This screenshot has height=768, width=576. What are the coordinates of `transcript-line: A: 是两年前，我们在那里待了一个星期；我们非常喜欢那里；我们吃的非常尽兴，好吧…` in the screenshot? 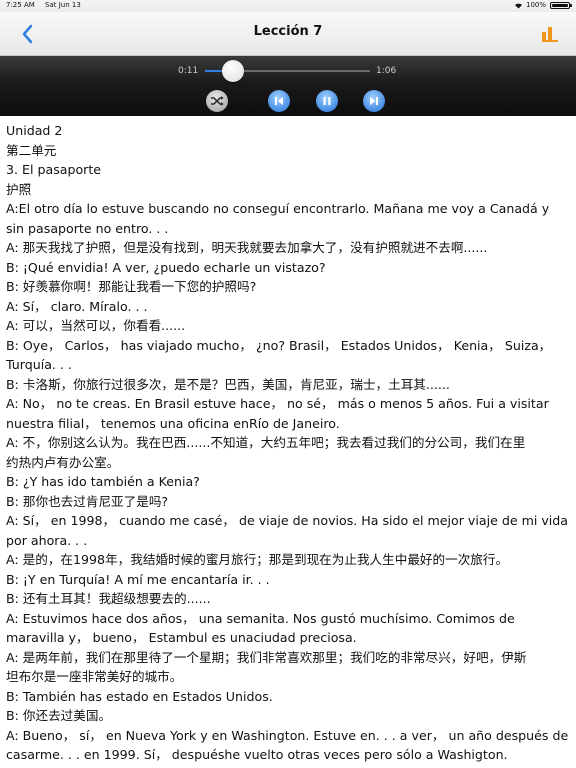 It's located at (266, 657).